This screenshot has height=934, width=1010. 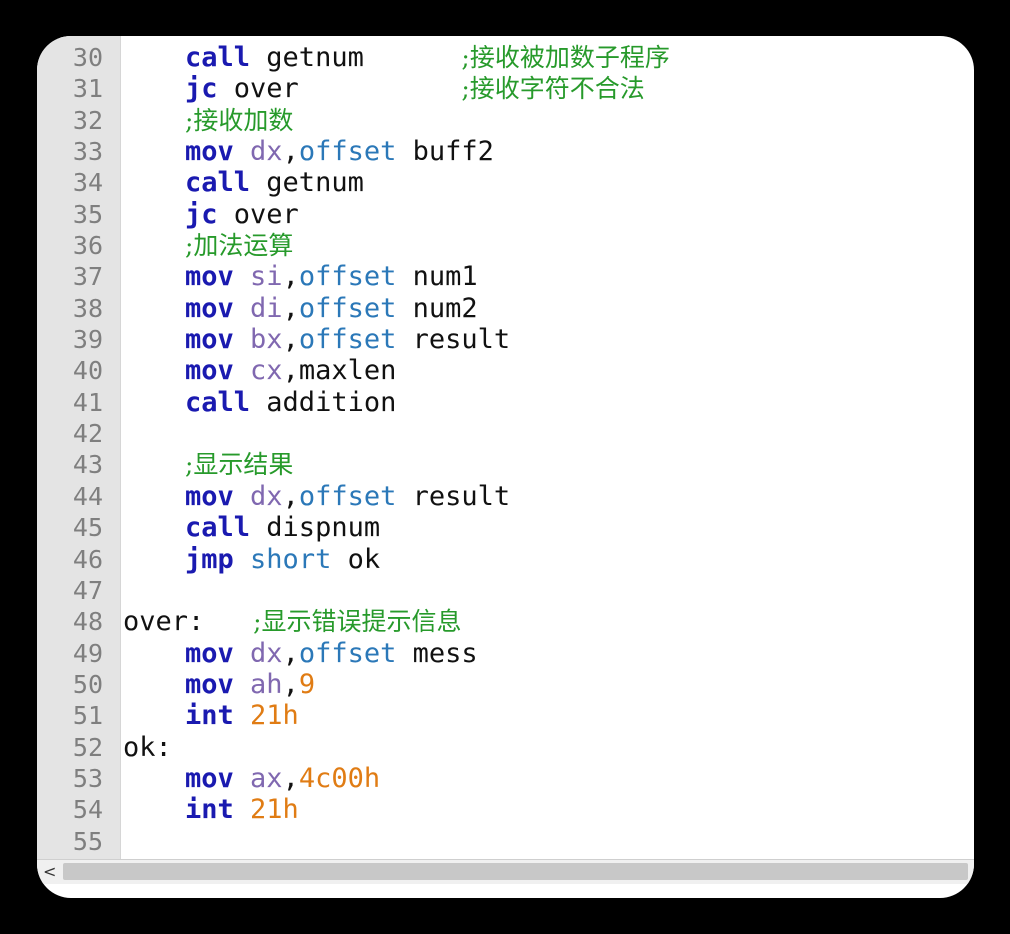 What do you see at coordinates (339, 778) in the screenshot?
I see `number-token: 4c00h` at bounding box center [339, 778].